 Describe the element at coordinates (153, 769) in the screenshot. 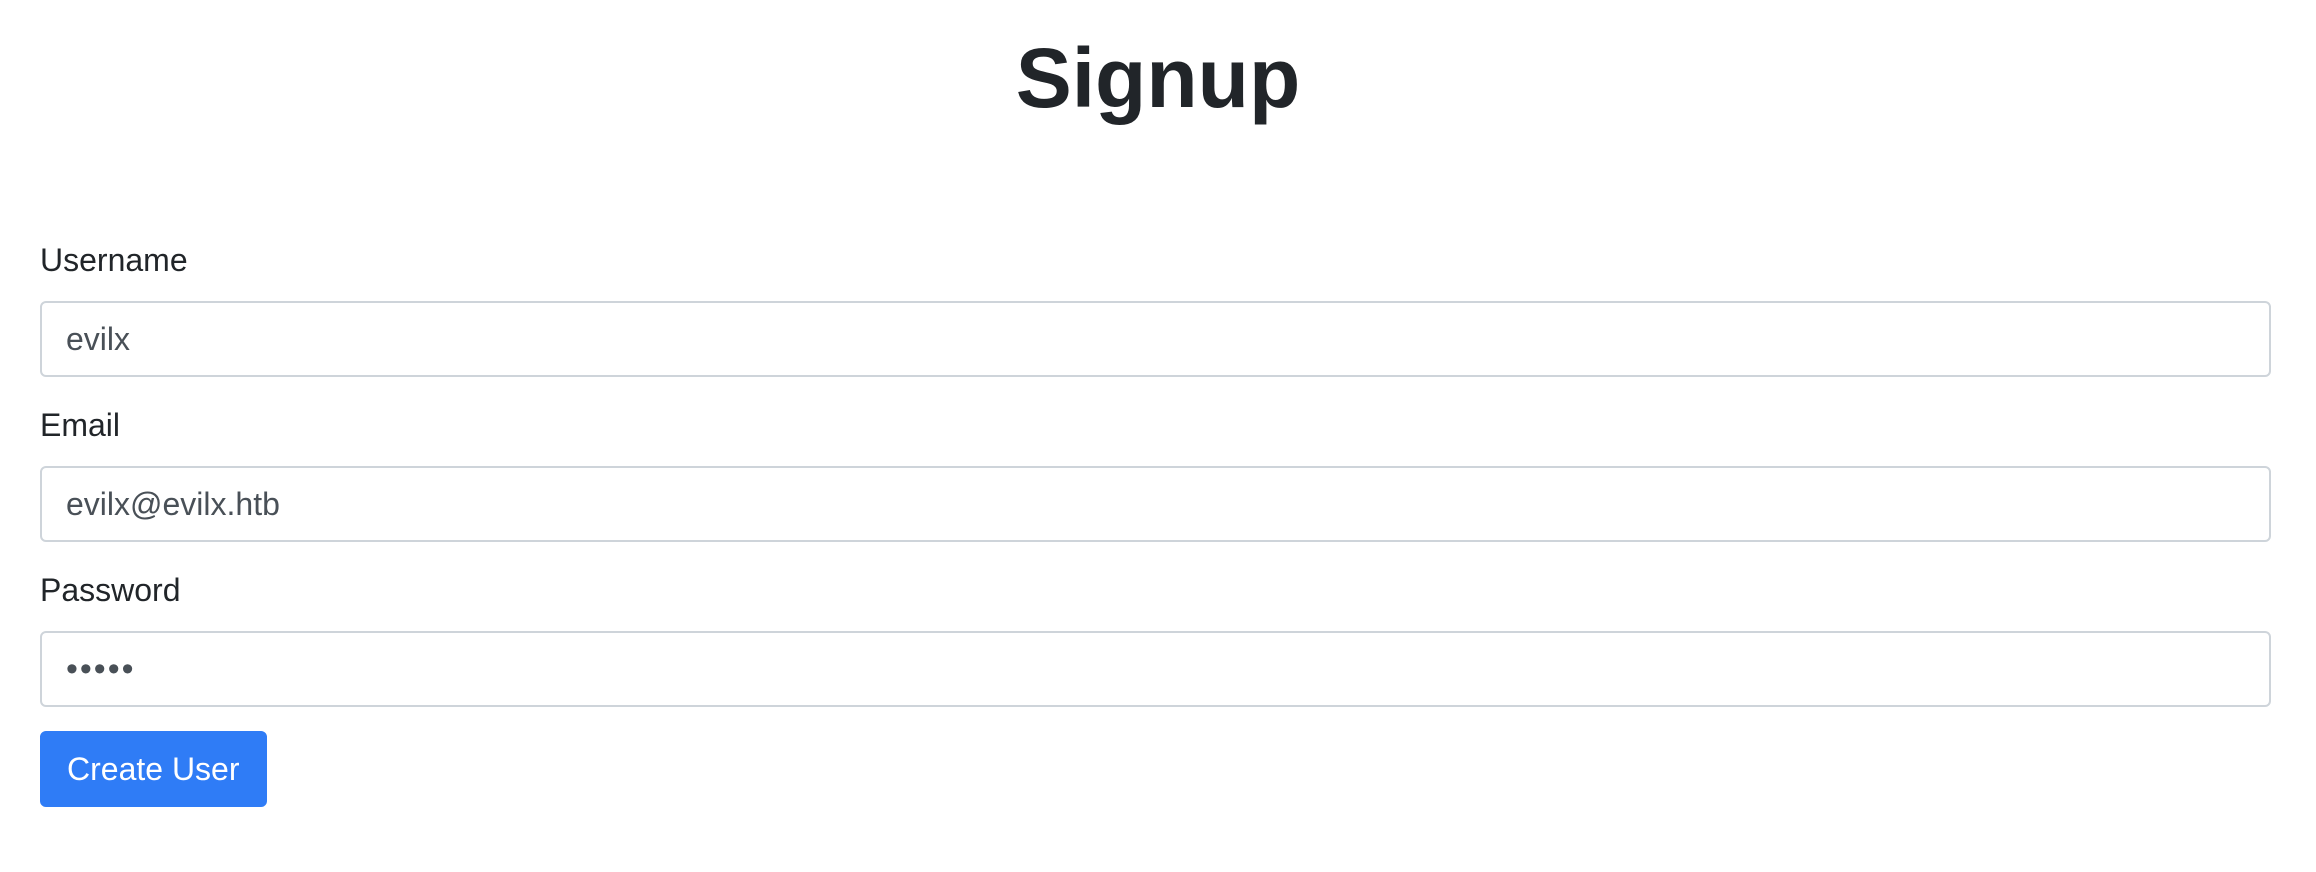

I see `create-user-button: Create User` at that location.